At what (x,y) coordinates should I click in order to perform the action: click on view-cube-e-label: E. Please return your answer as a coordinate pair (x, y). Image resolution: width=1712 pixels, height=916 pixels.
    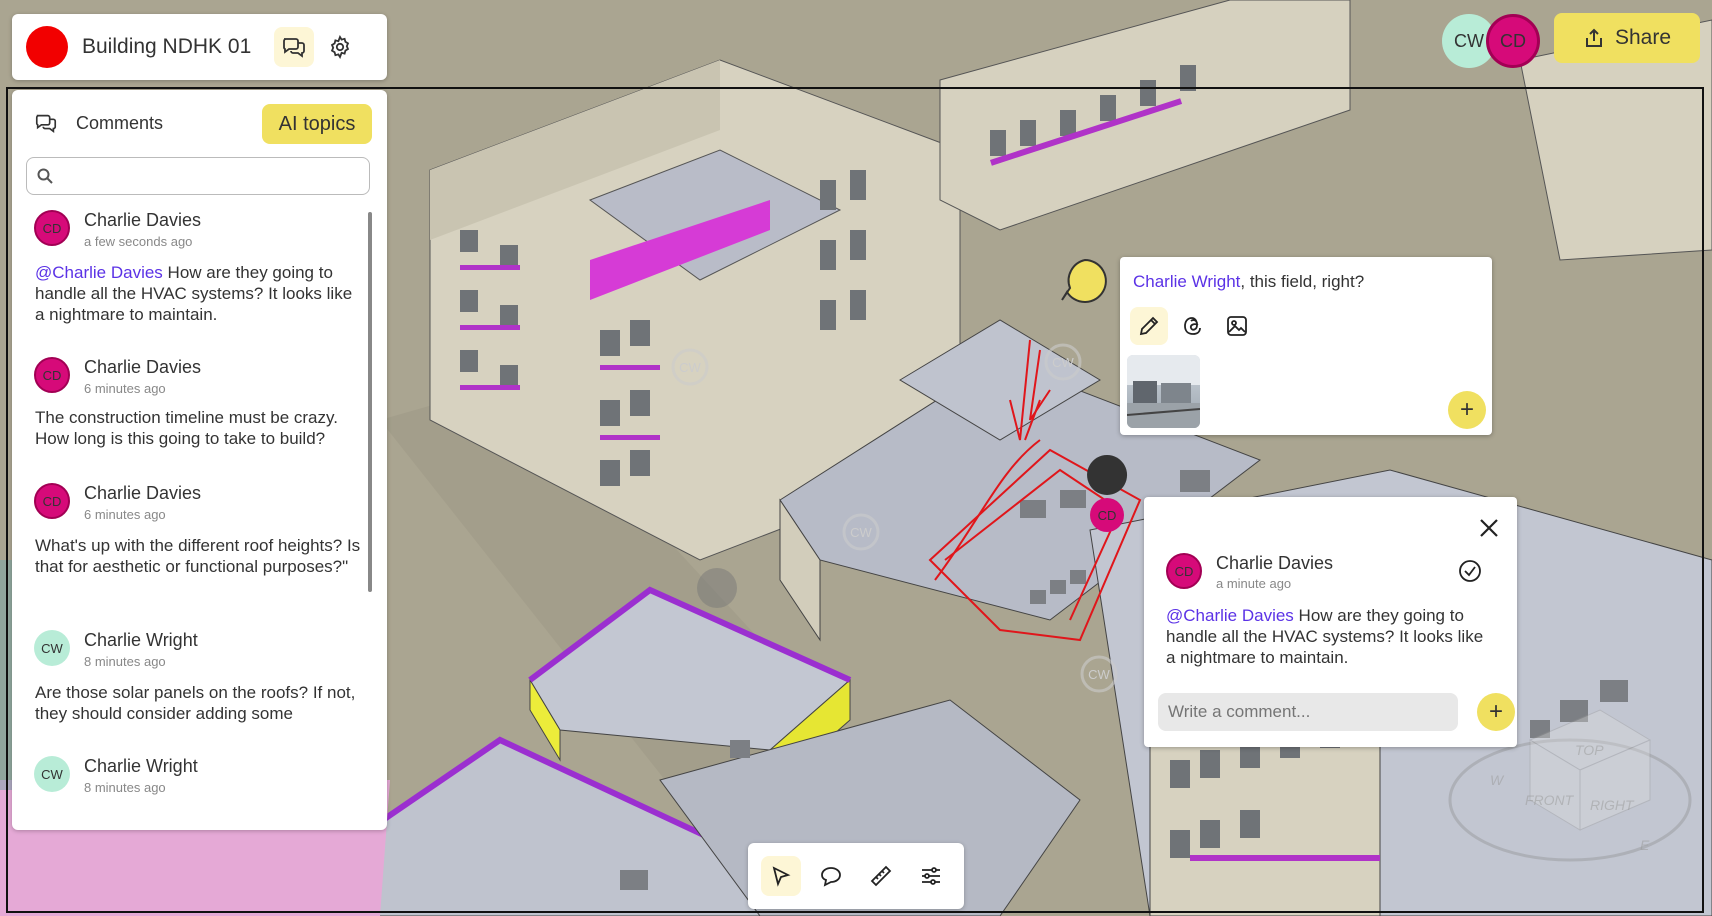
    Looking at the image, I should click on (1645, 845).